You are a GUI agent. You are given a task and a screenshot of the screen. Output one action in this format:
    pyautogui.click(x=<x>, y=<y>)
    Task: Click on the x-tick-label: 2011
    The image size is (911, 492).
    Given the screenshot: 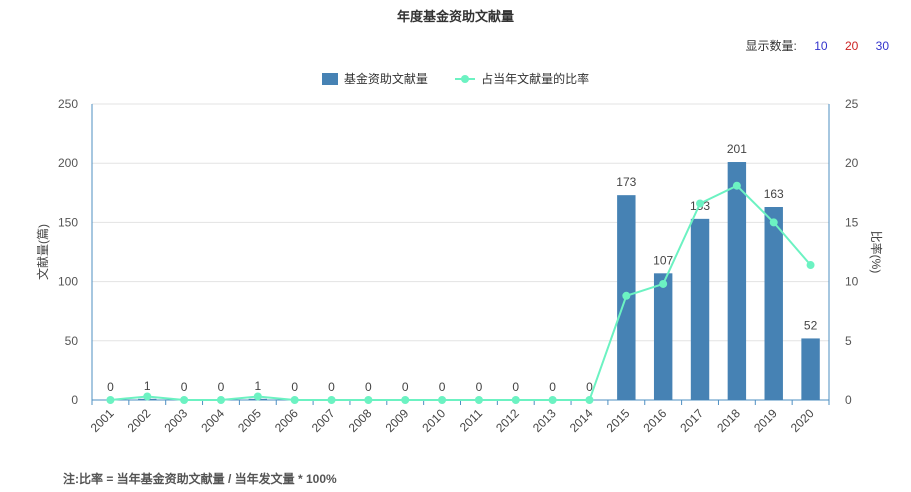 What is the action you would take?
    pyautogui.click(x=471, y=420)
    